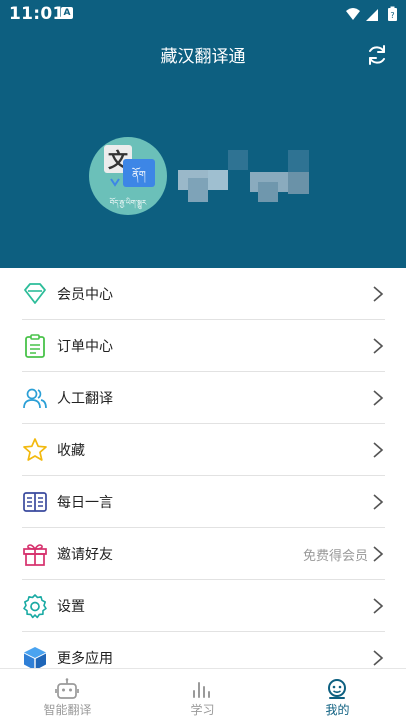  What do you see at coordinates (203, 450) in the screenshot?
I see `menu-item-favorites: 收藏` at bounding box center [203, 450].